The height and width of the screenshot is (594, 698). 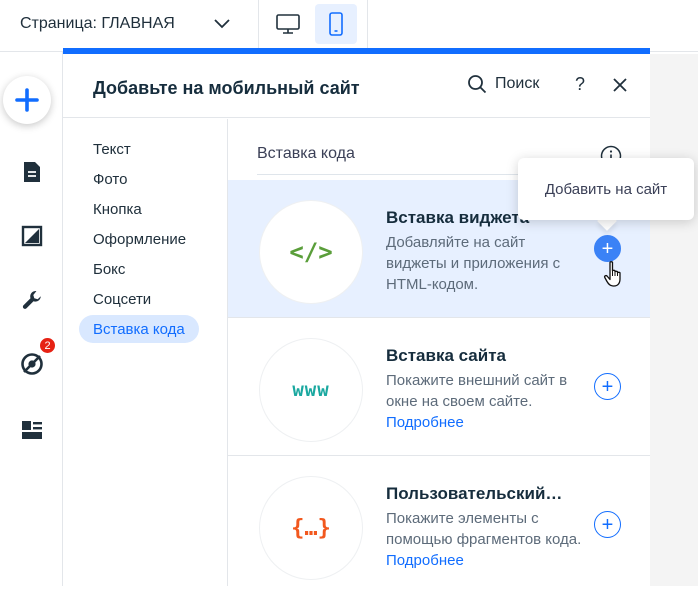 I want to click on curly-braces-icon: {…}, so click(x=311, y=528).